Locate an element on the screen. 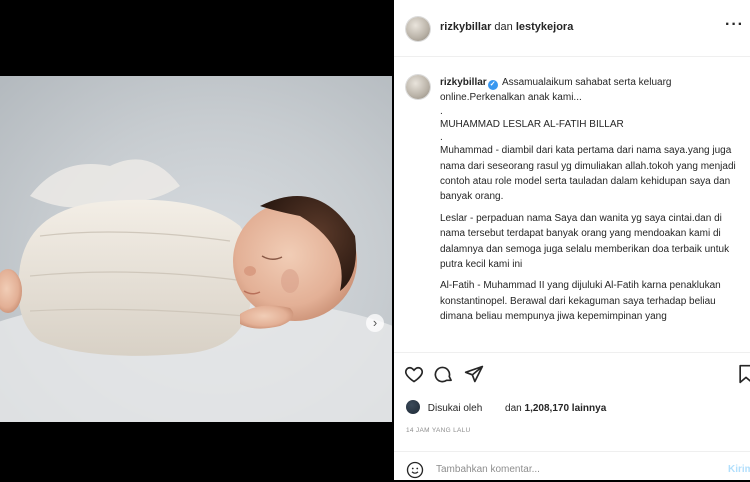  comment-bar: Tambahkan komentar... Kirim is located at coordinates (572, 466).